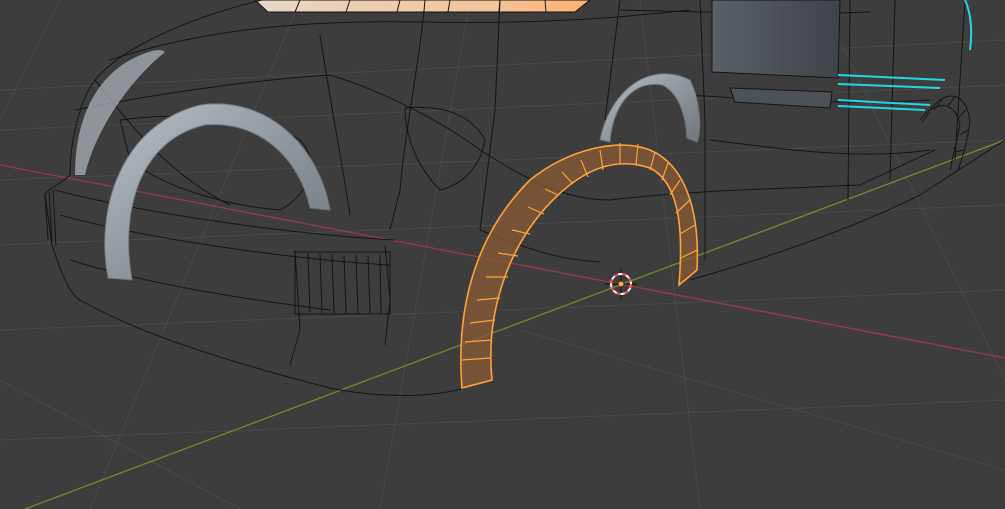 The width and height of the screenshot is (1005, 509). I want to click on rear-door-panel, so click(776, 39).